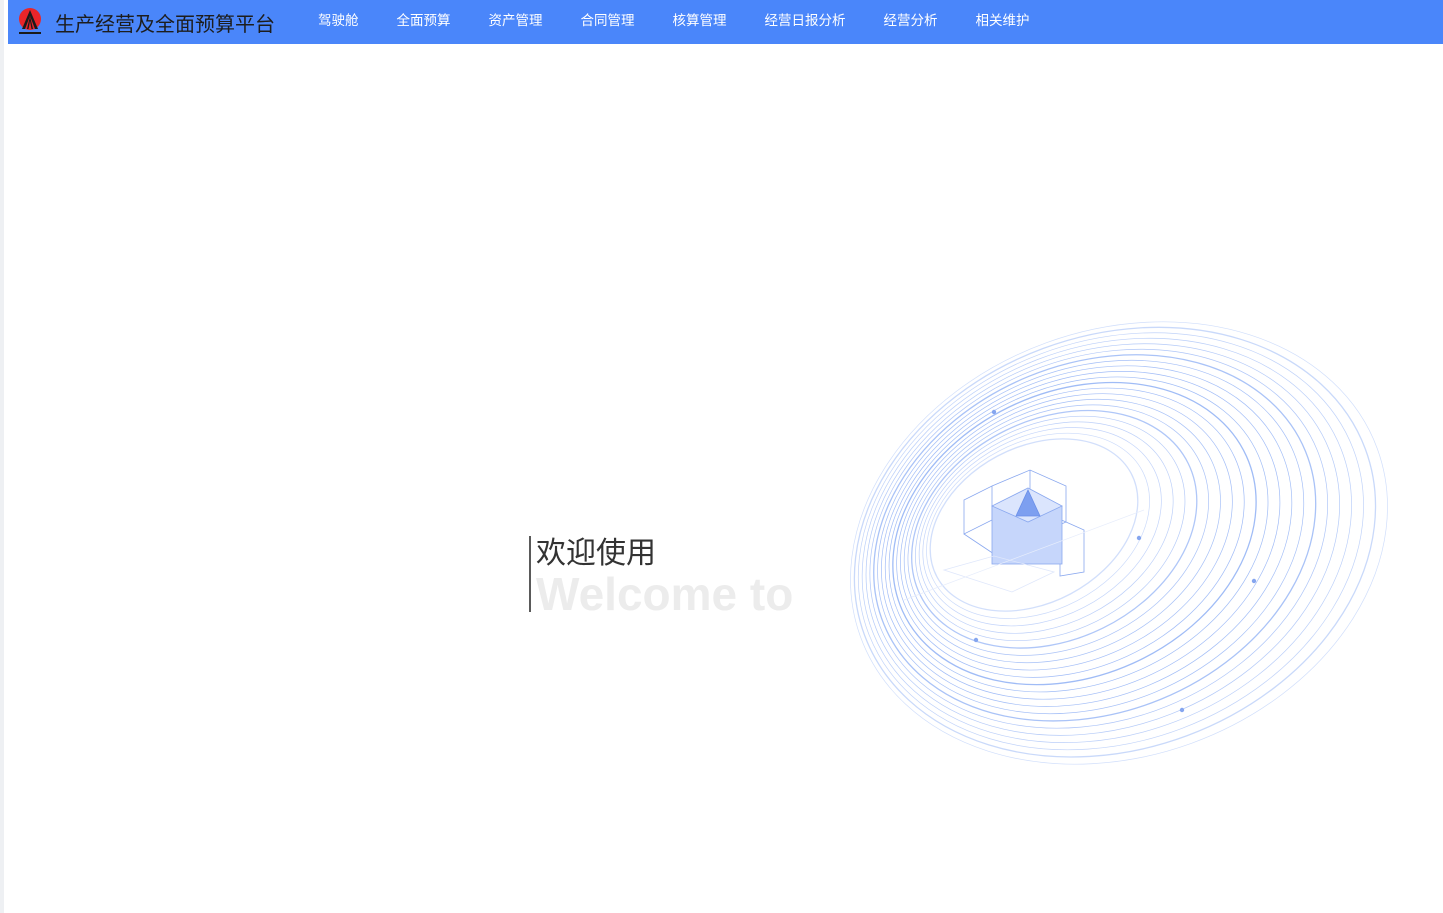 The image size is (1443, 913). I want to click on nav-item-asset-management: 资产管理, so click(516, 22).